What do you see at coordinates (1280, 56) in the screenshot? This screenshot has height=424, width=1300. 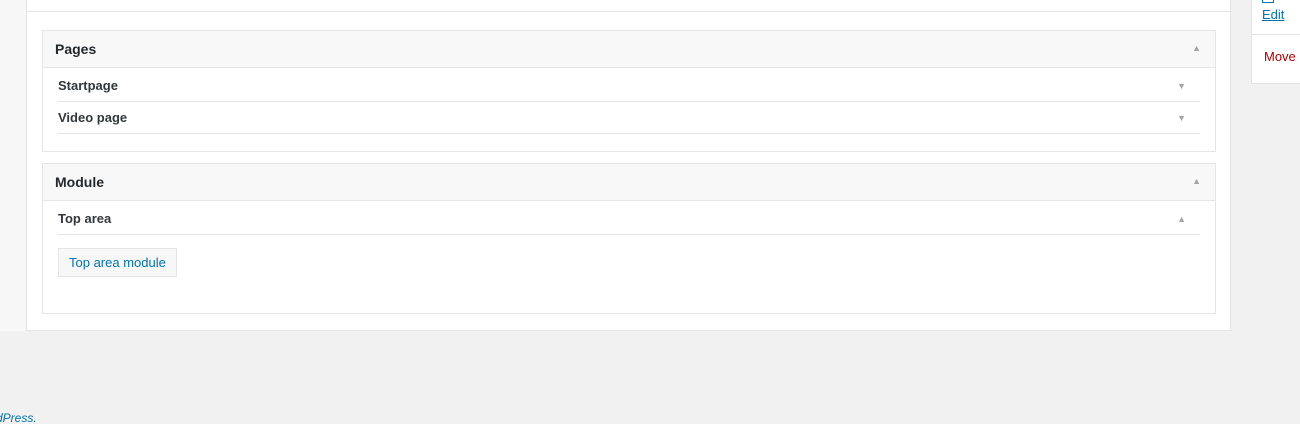 I see `move-link: Move` at bounding box center [1280, 56].